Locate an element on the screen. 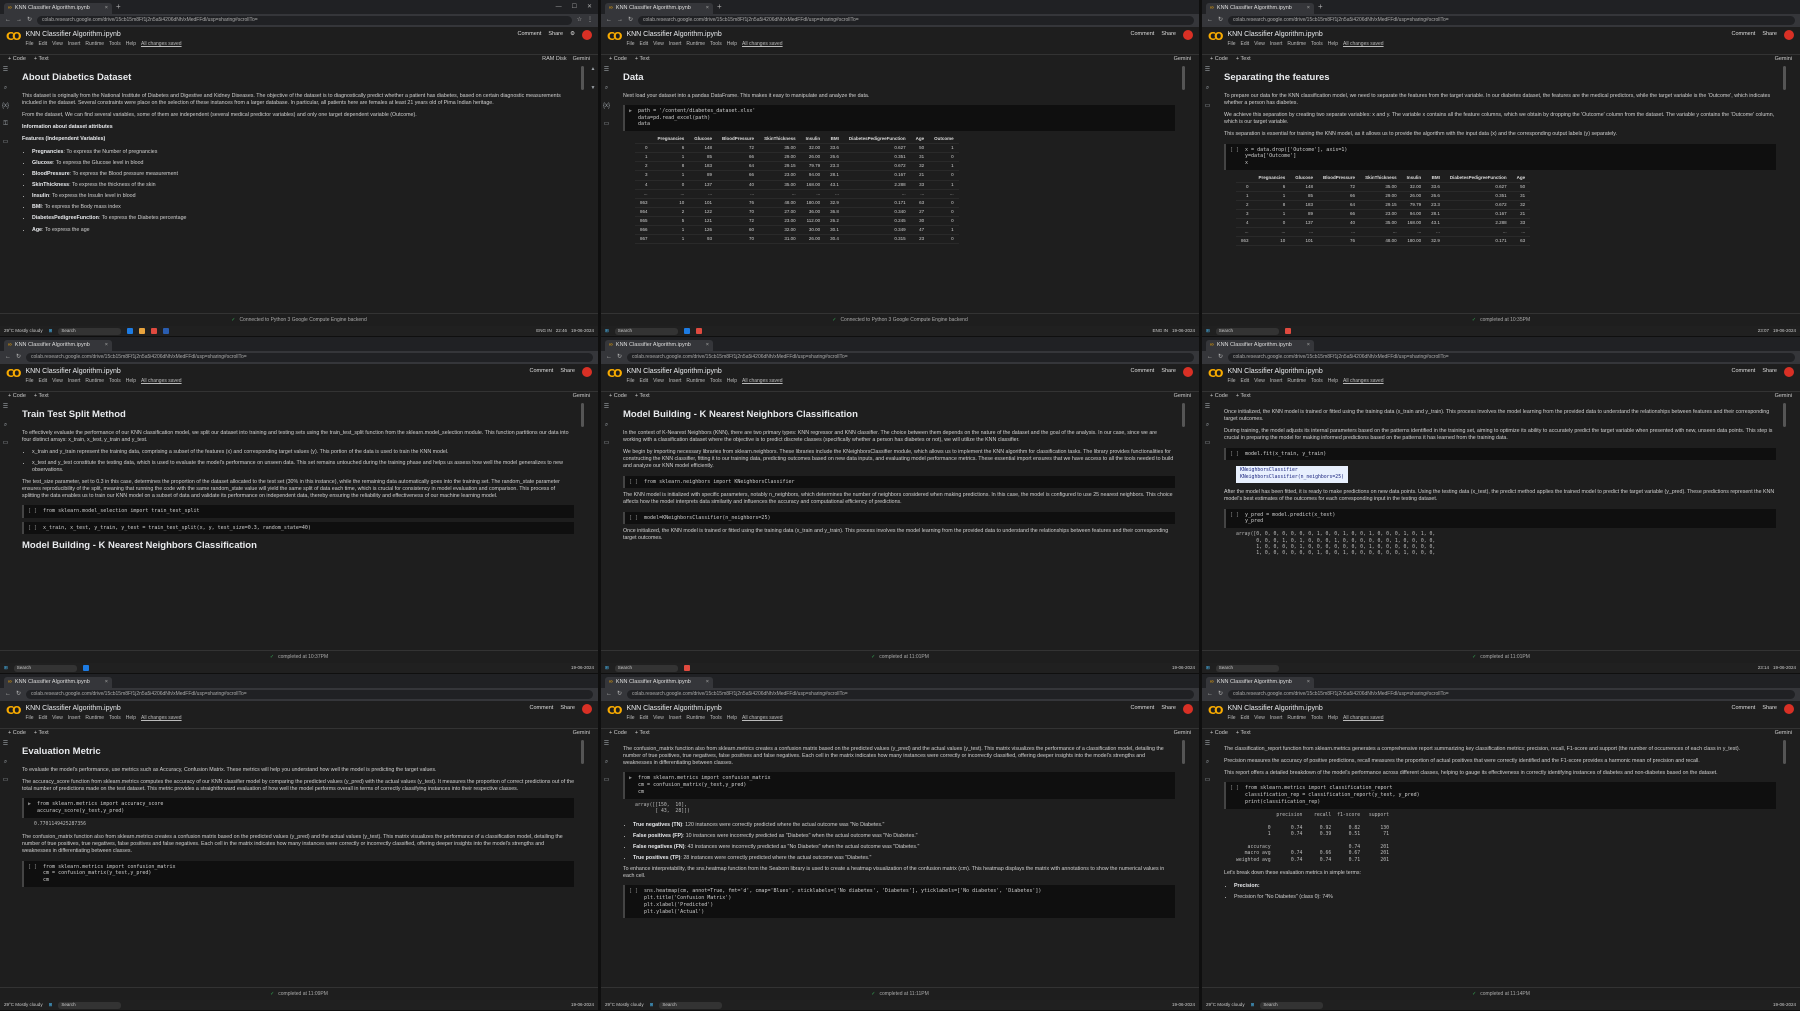 The width and height of the screenshot is (1800, 1011). weather-widget: 29°C Mostly cloudy is located at coordinates (23, 331).